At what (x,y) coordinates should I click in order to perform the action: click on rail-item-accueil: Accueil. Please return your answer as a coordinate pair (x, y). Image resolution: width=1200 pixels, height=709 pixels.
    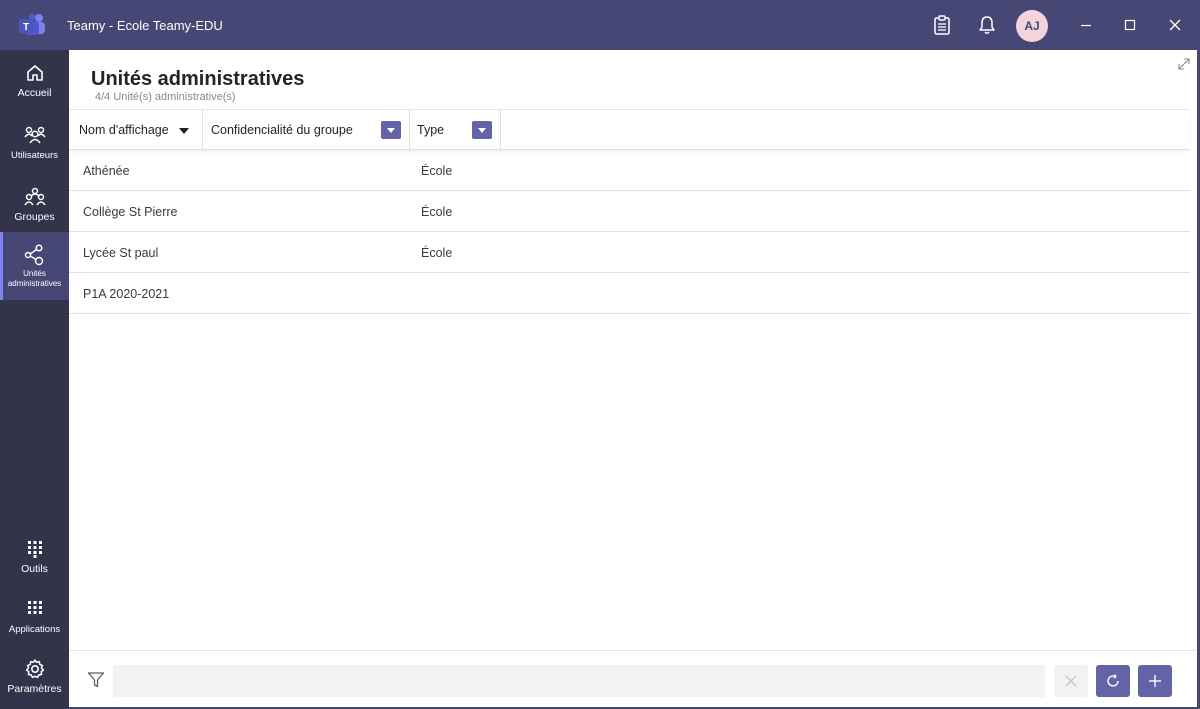
    Looking at the image, I should click on (34, 81).